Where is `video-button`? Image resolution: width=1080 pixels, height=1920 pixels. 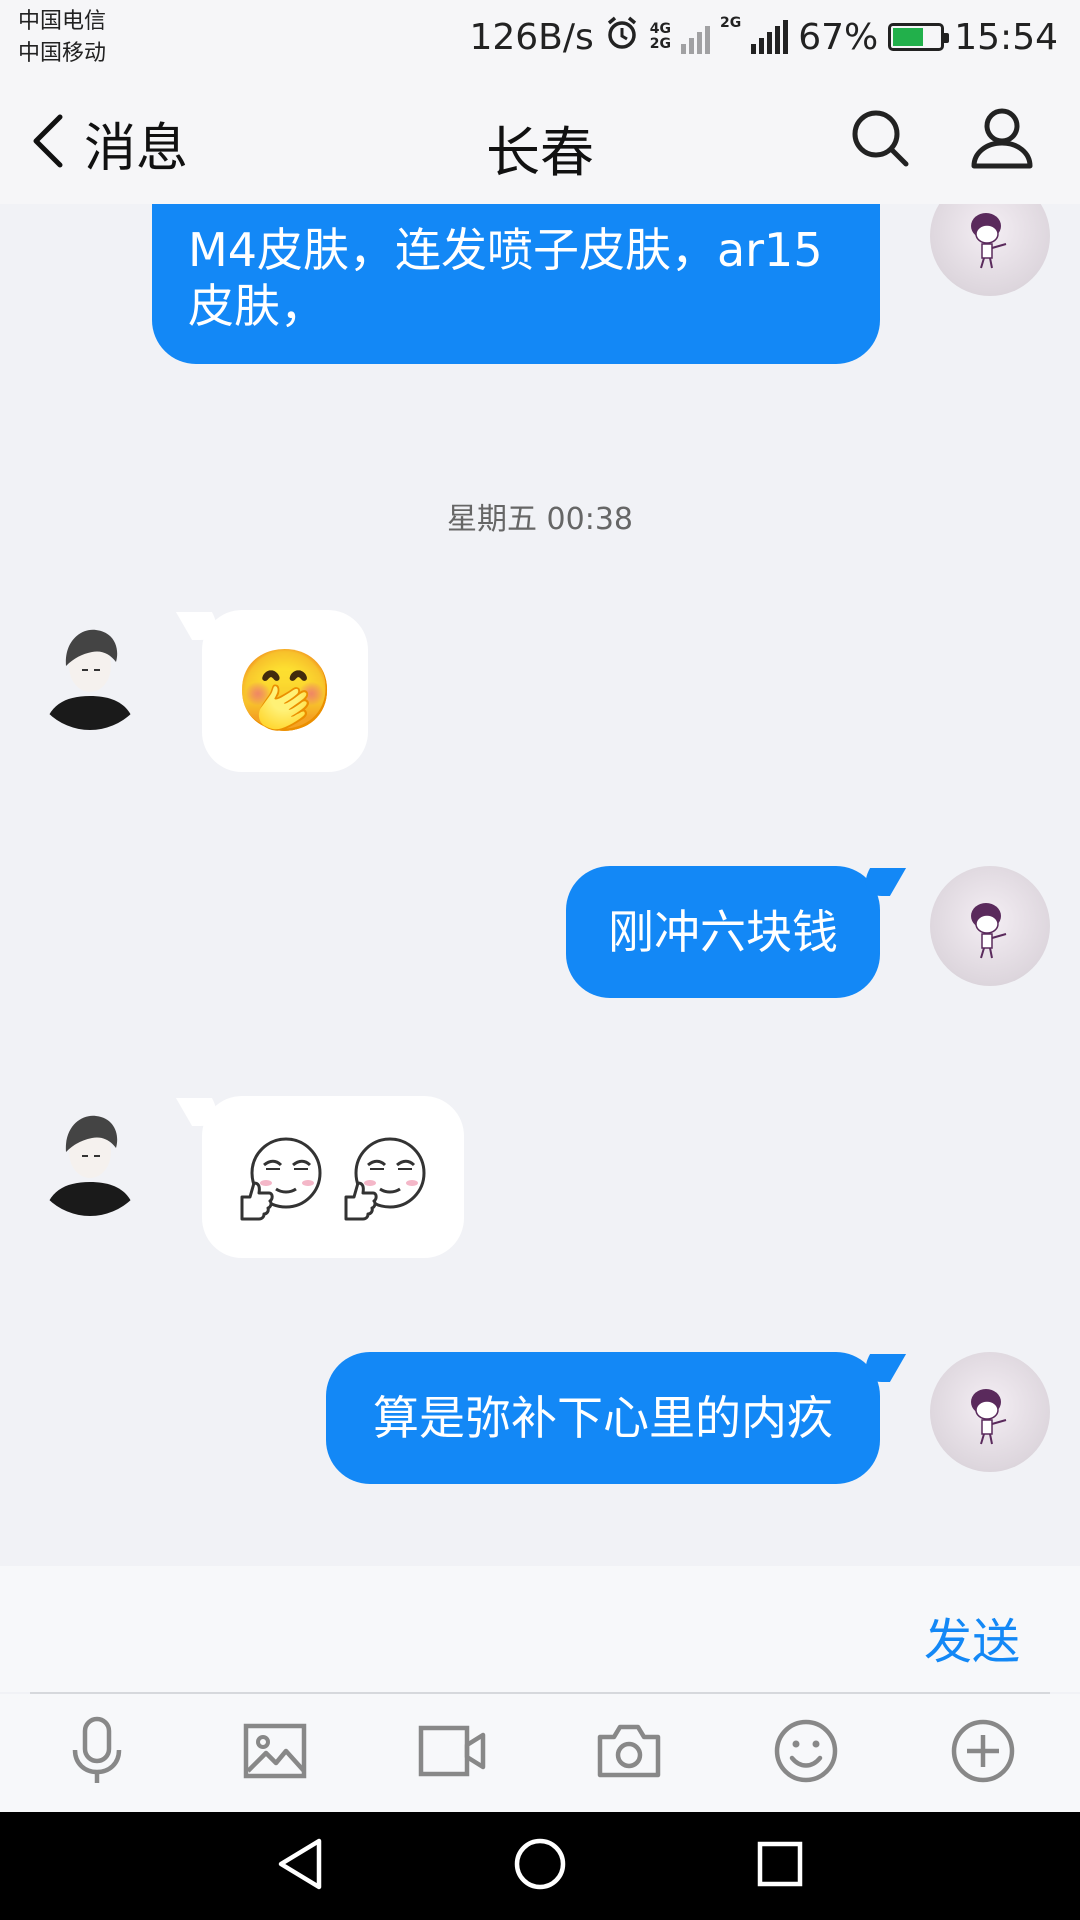
video-button is located at coordinates (452, 1753).